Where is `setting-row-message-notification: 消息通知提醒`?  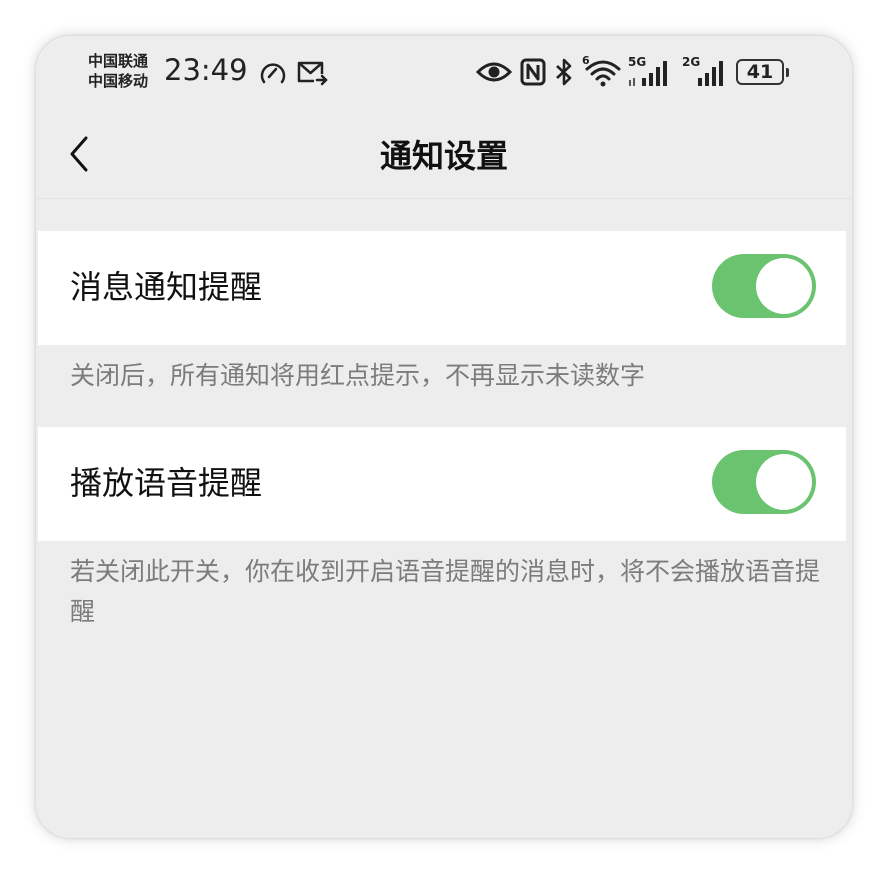 setting-row-message-notification: 消息通知提醒 is located at coordinates (442, 288).